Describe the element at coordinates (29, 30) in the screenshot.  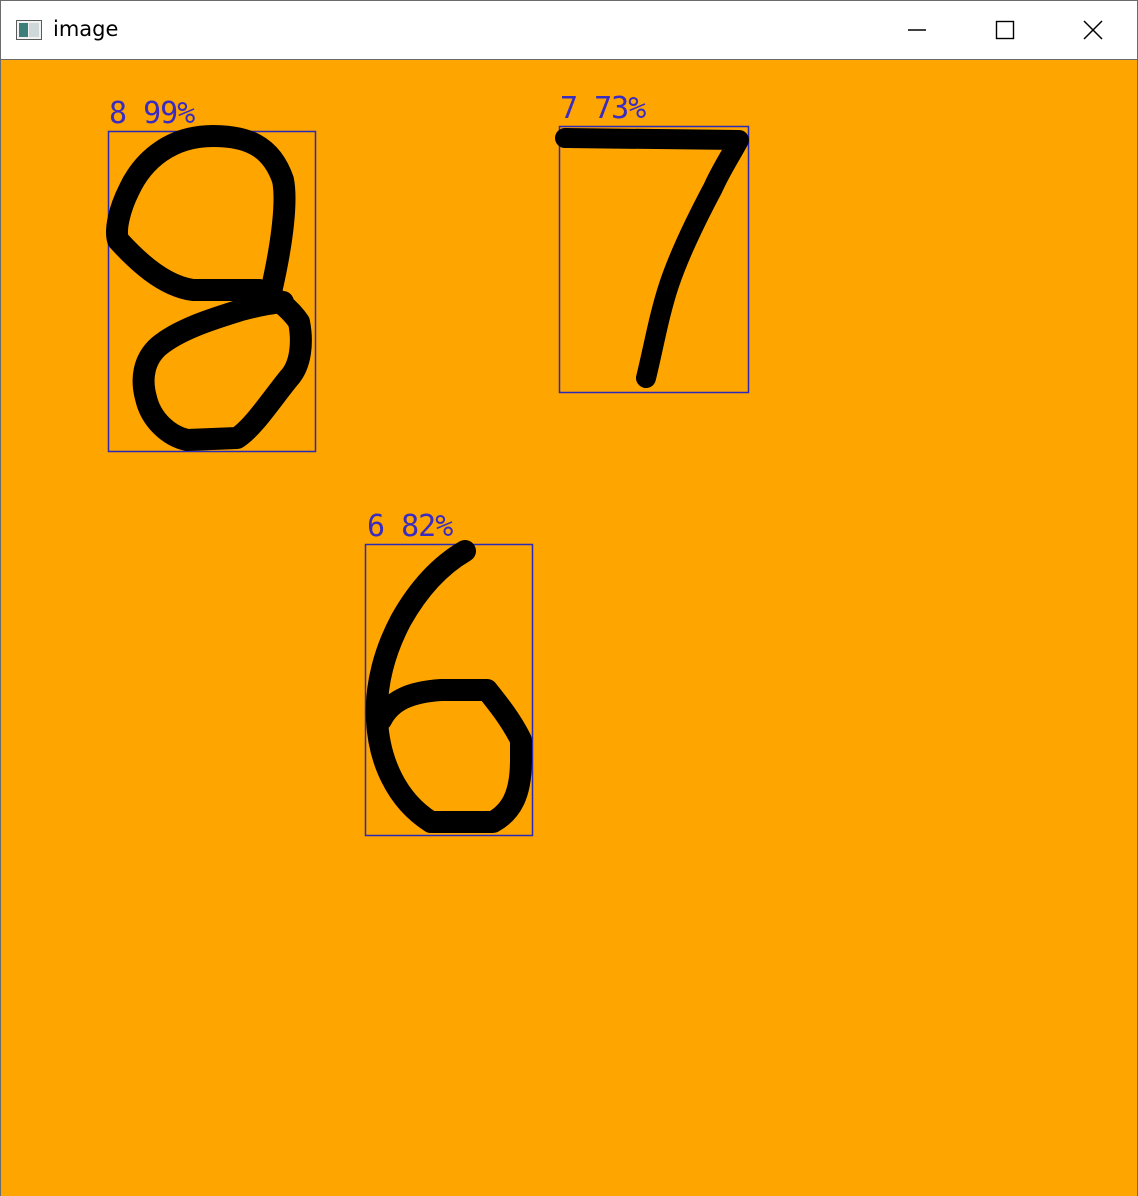
I see `opencv-window-icon` at that location.